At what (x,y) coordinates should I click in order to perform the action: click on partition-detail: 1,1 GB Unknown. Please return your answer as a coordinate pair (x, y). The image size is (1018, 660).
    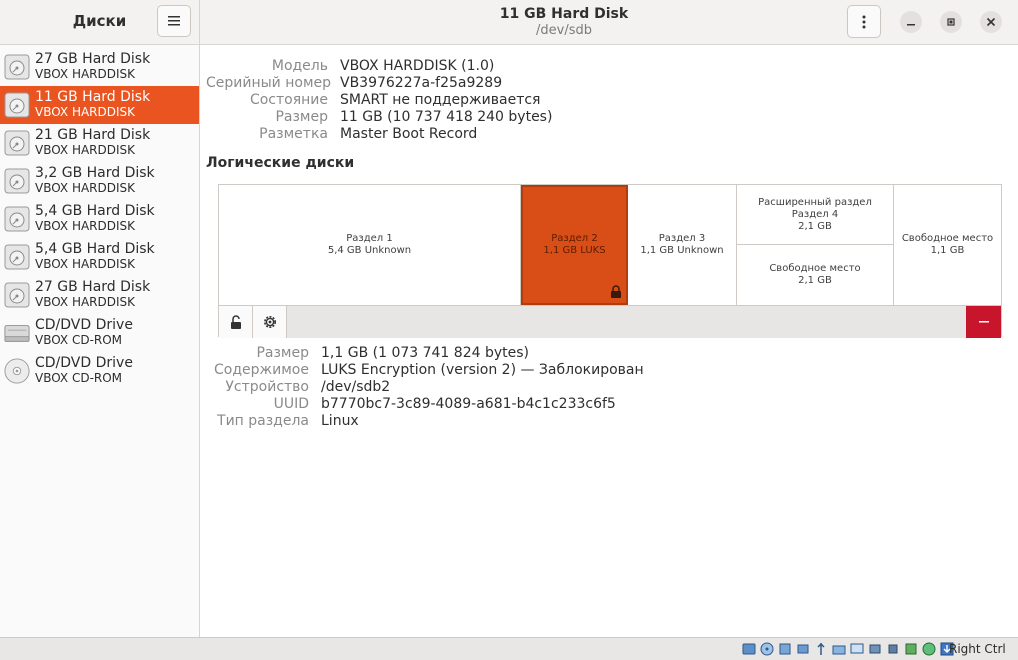
    Looking at the image, I should click on (682, 250).